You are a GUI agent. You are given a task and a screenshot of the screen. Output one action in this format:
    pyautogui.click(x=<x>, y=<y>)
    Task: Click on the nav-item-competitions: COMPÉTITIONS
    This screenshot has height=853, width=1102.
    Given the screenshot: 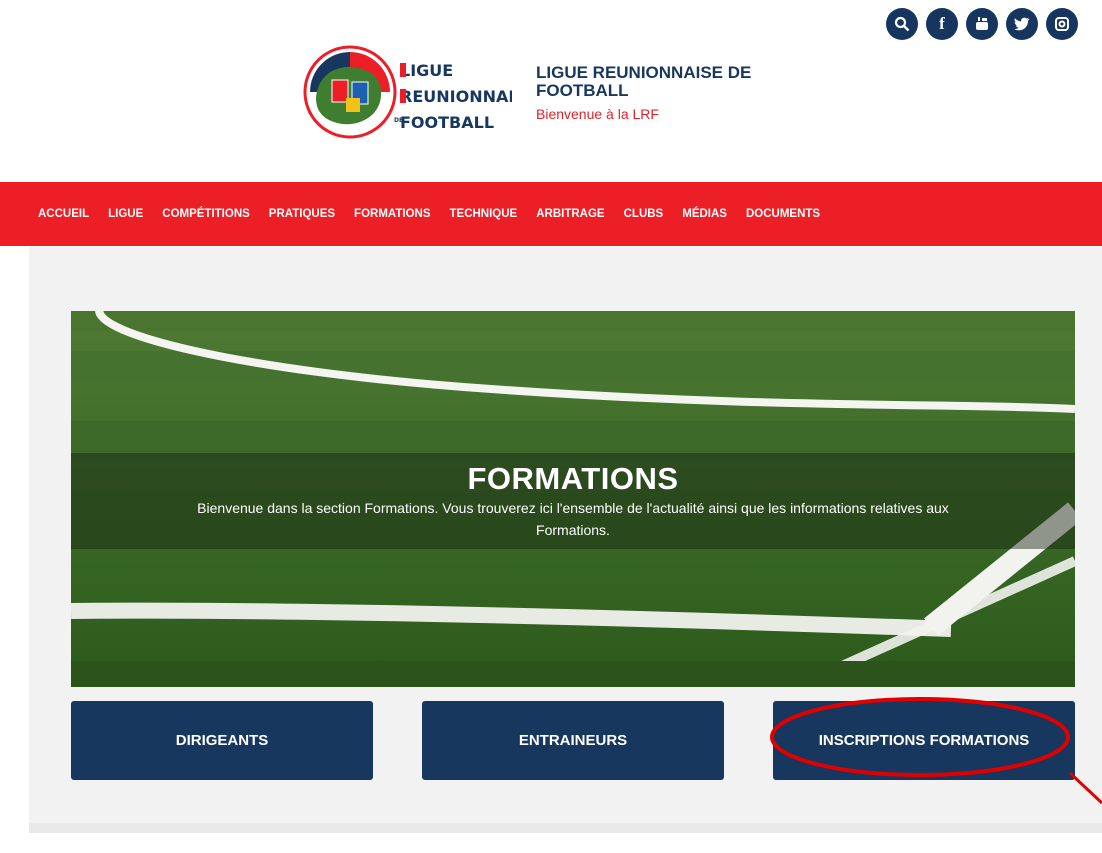 What is the action you would take?
    pyautogui.click(x=206, y=214)
    